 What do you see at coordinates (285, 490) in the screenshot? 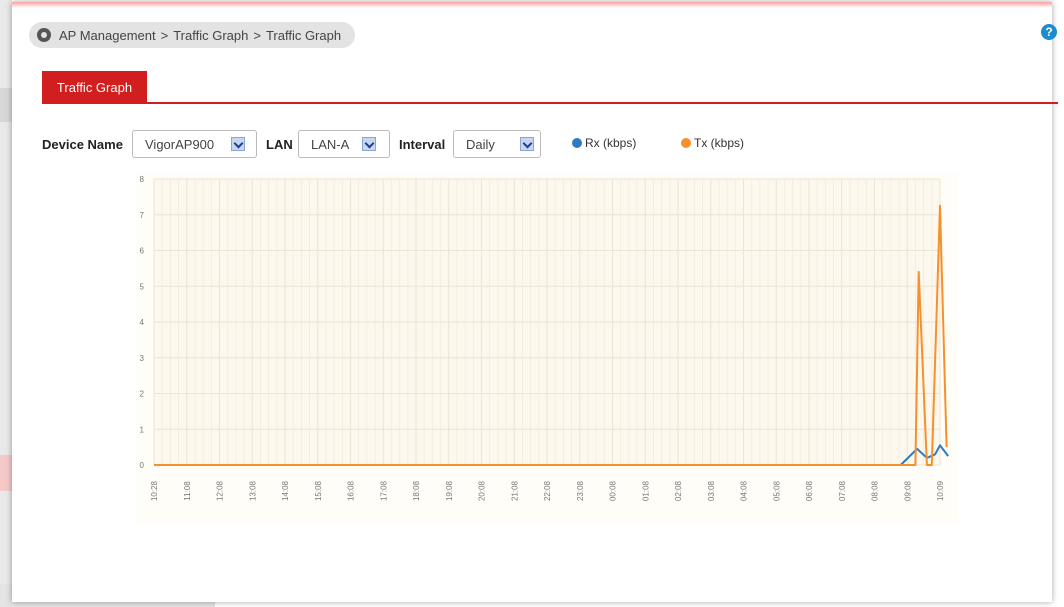
I see `x-tick-label: 14:08` at bounding box center [285, 490].